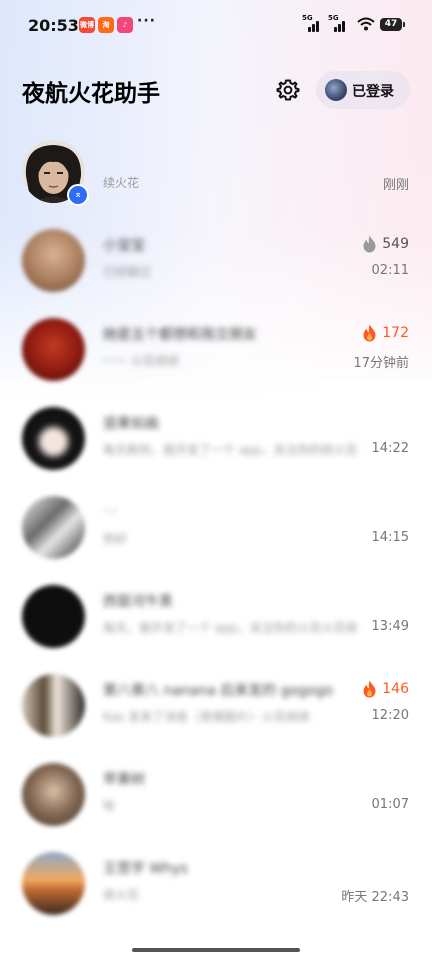 This screenshot has height=960, width=432. I want to click on list-item: 王思宇 Whys 续火花 昨天 22:43, so click(216, 886).